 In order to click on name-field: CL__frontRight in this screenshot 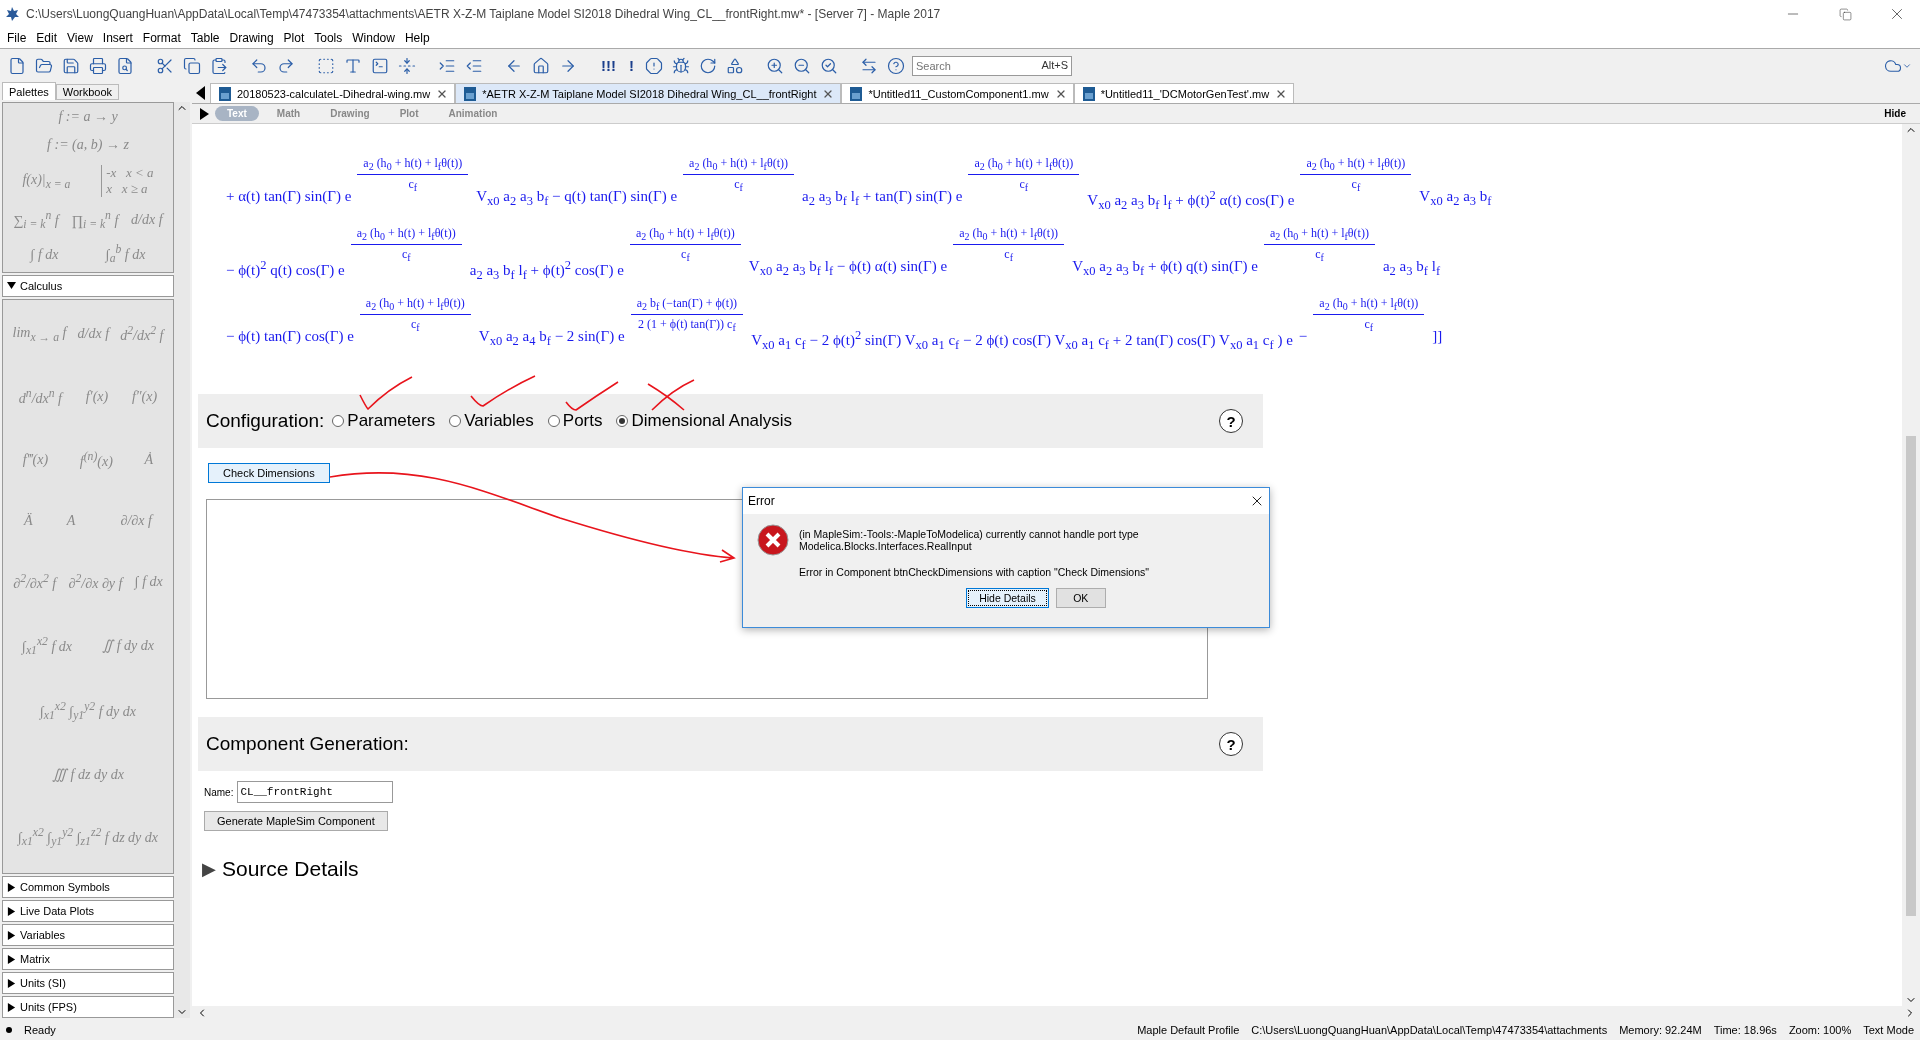, I will do `click(315, 792)`.